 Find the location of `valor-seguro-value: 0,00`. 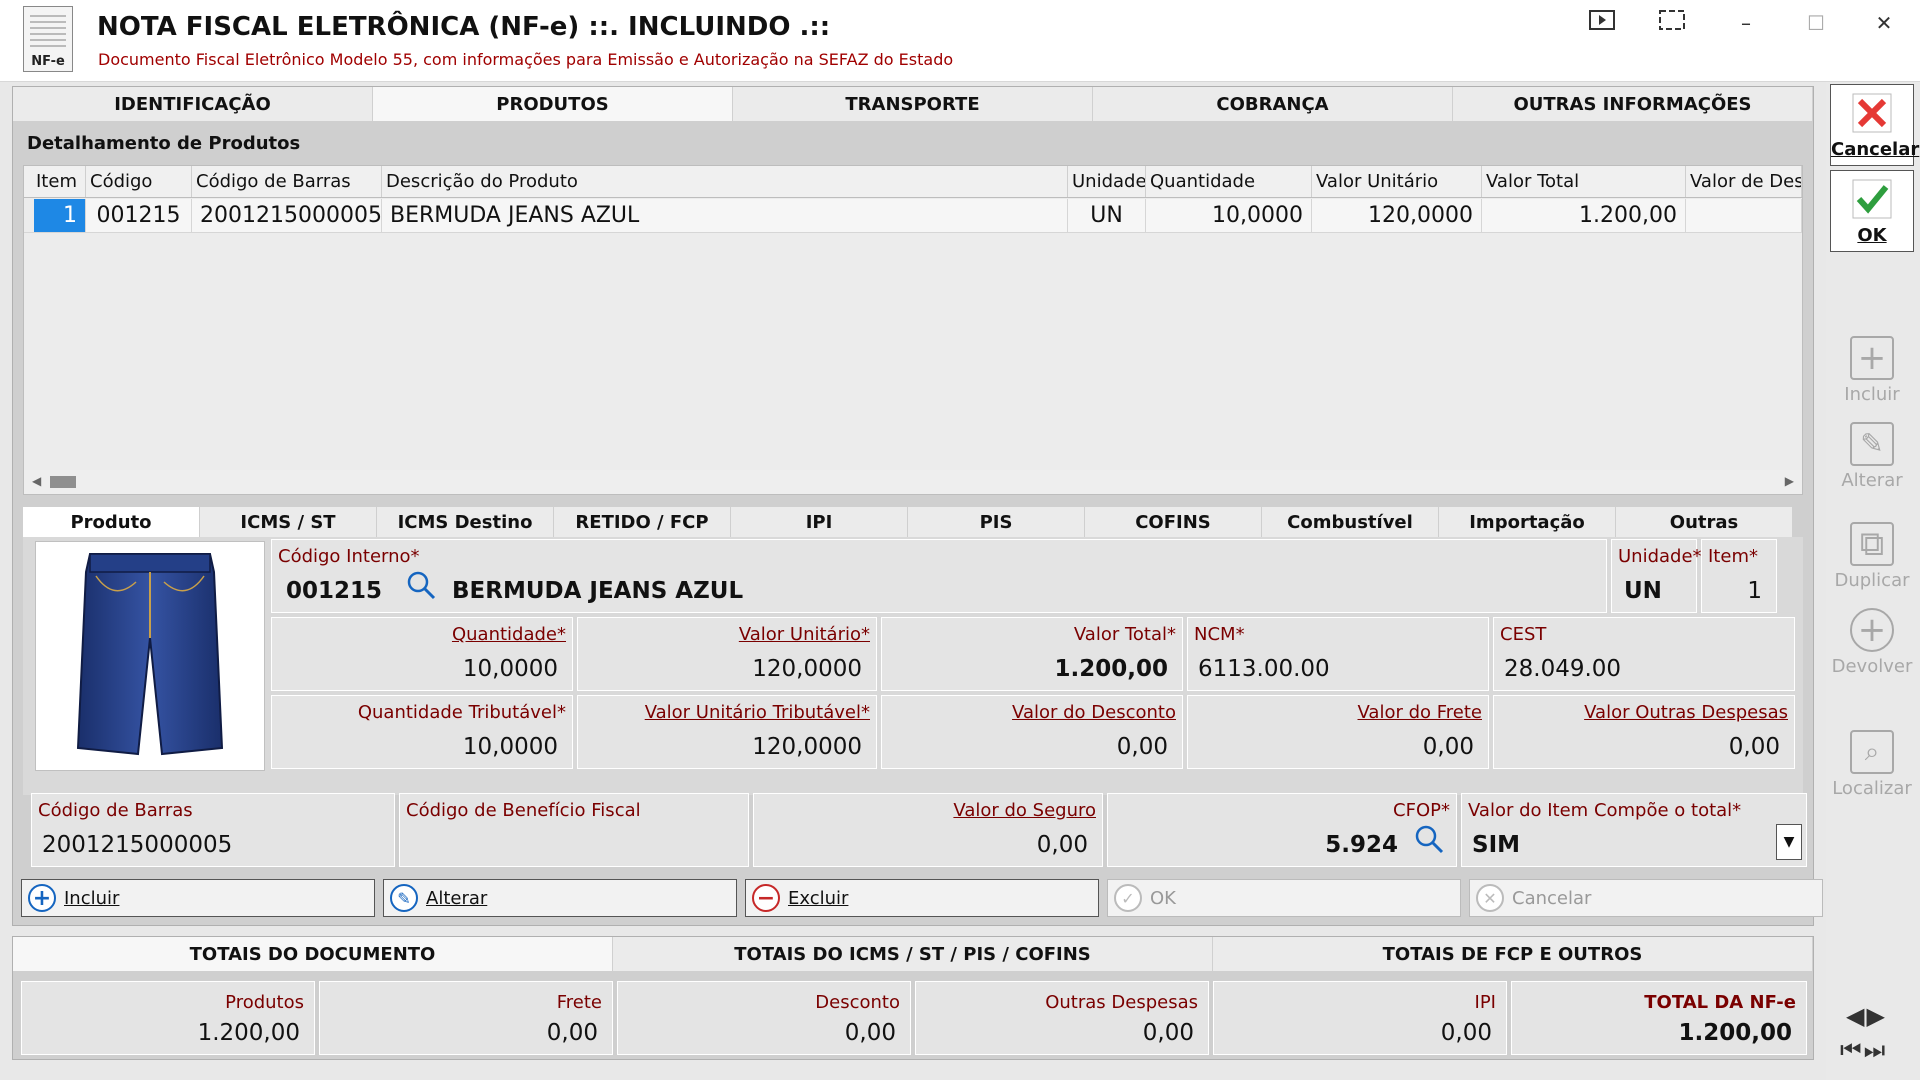

valor-seguro-value: 0,00 is located at coordinates (1062, 845).